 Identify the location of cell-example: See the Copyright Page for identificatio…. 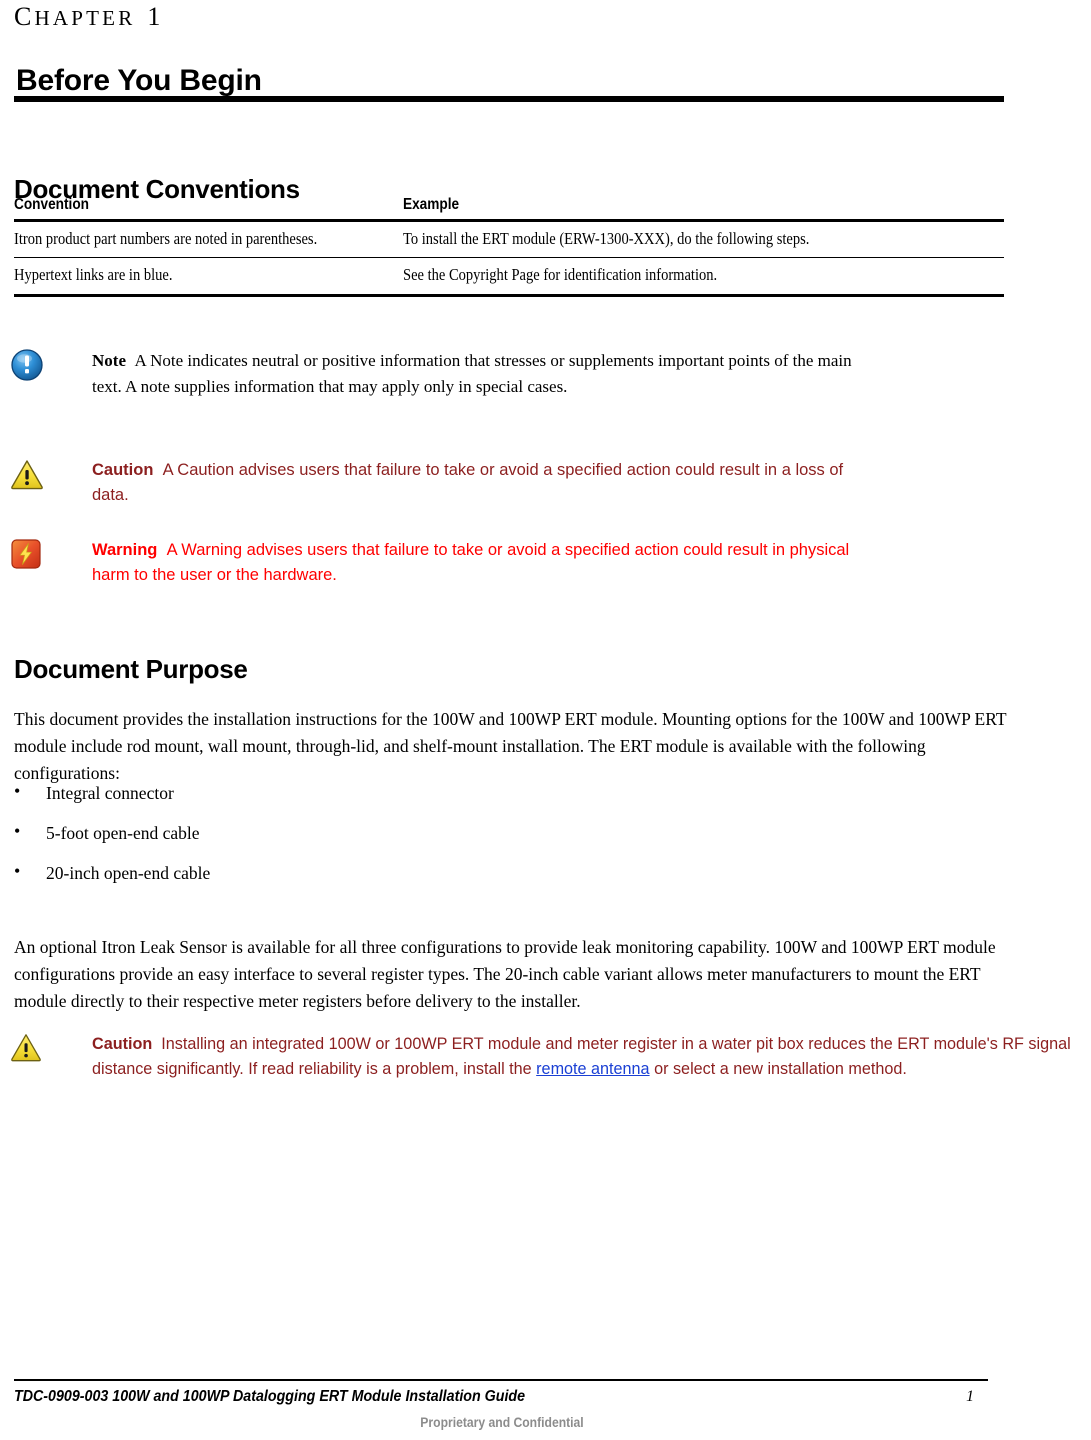
(703, 277).